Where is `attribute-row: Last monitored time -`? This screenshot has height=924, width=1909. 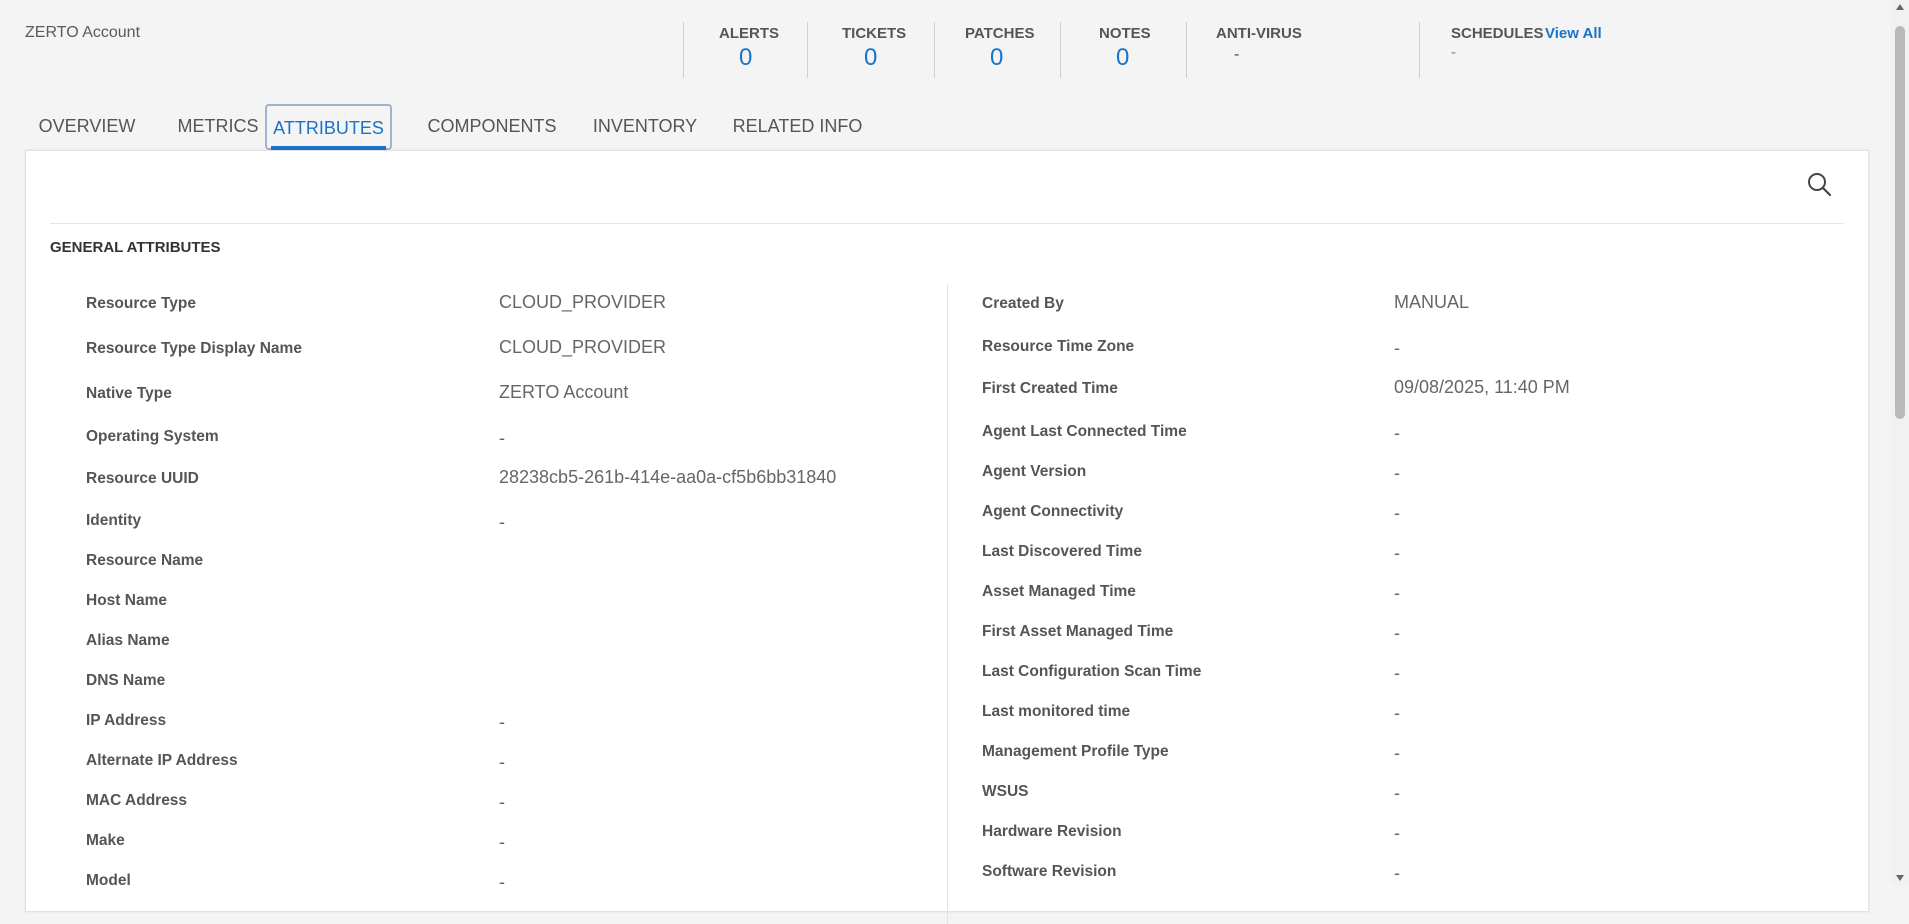 attribute-row: Last monitored time - is located at coordinates (947, 718).